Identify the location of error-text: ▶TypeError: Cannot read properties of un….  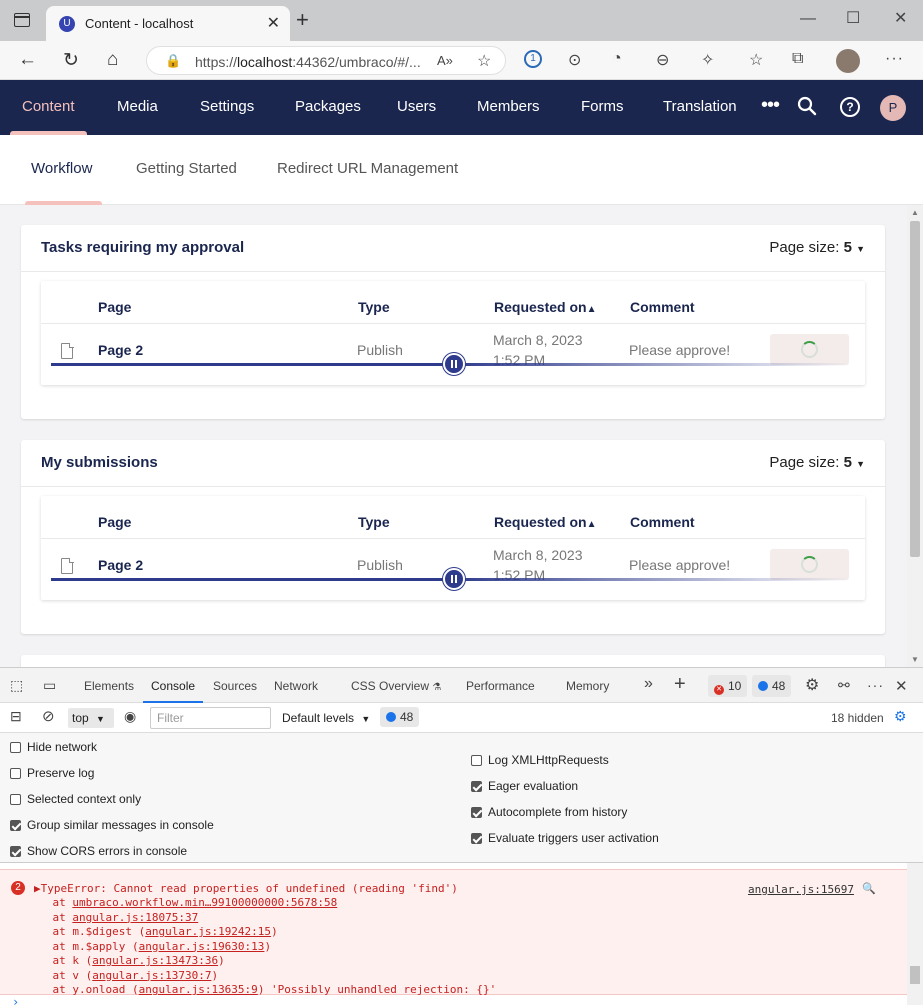
(246, 888).